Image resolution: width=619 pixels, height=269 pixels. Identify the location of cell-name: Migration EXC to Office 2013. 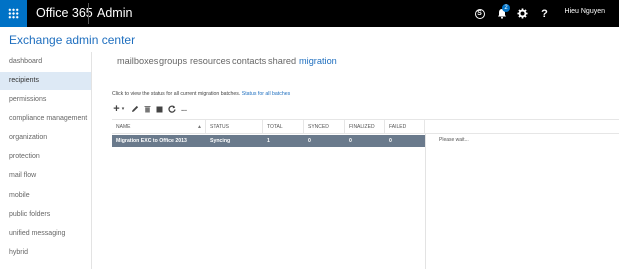
(151, 141).